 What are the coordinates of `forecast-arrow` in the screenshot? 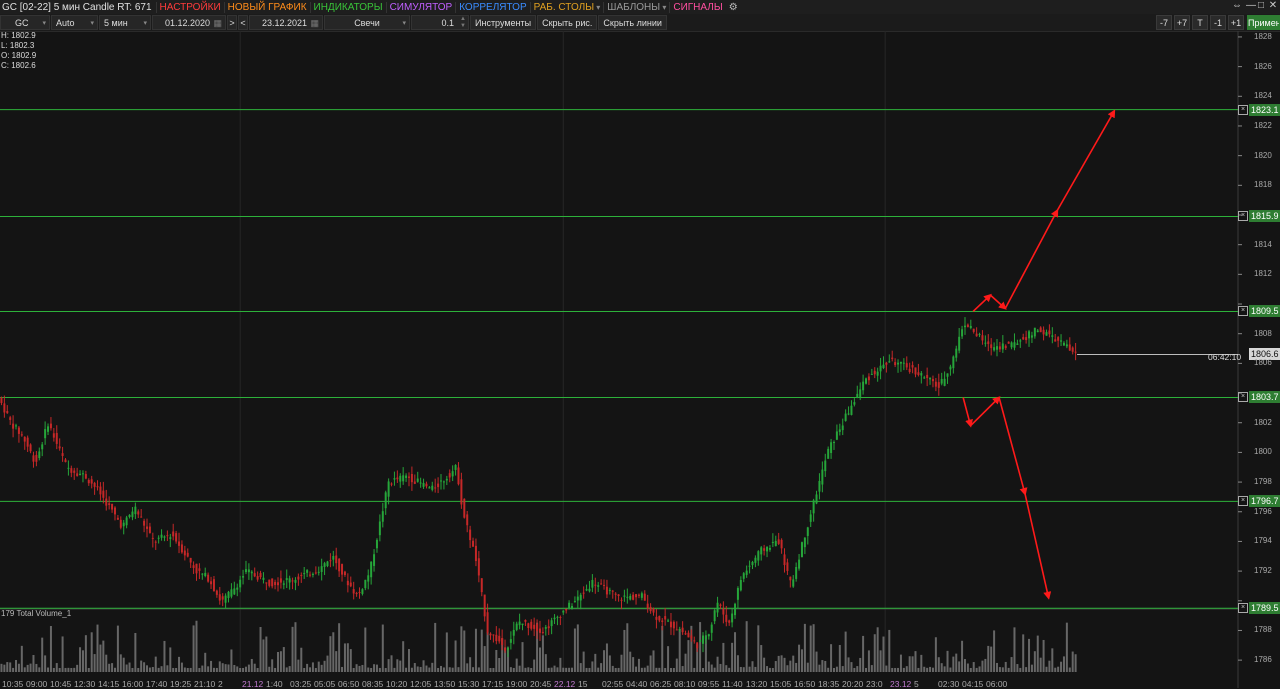 It's located at (1013, 446).